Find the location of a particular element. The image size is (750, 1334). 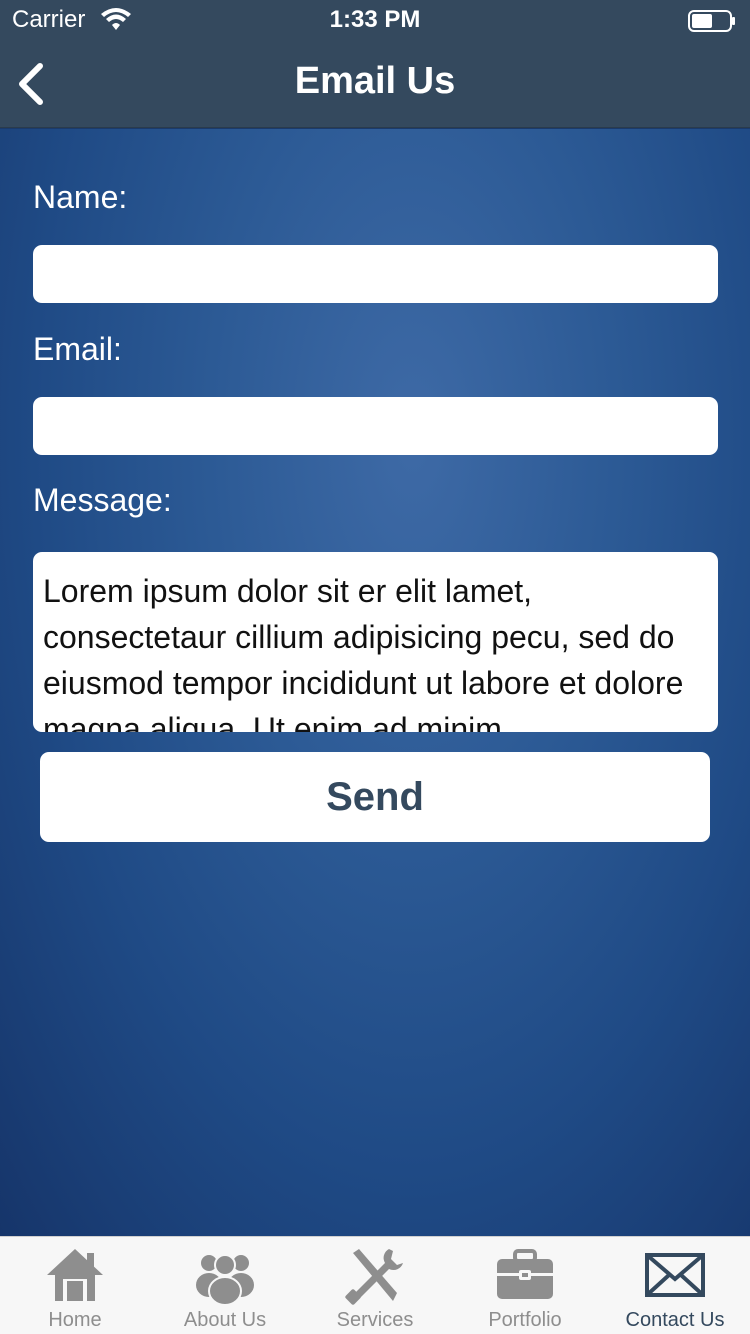

tab-label: Services is located at coordinates (375, 1320).